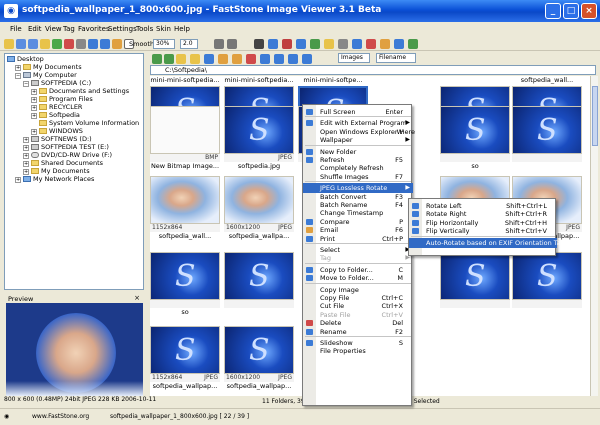  Describe the element at coordinates (81, 44) in the screenshot. I see `print-icon` at that location.